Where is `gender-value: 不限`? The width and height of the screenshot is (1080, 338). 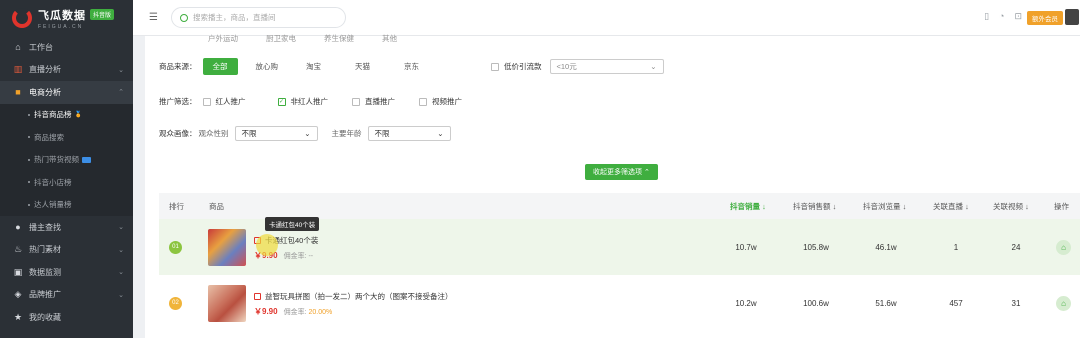
gender-value: 不限 is located at coordinates (249, 133).